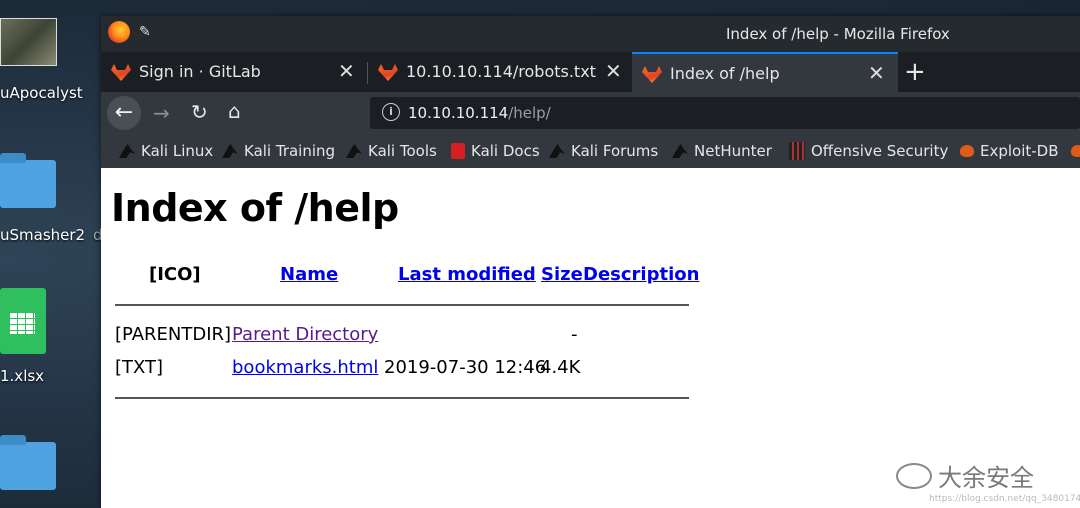 The image size is (1080, 508). Describe the element at coordinates (139, 367) in the screenshot. I see `row-icon-label: [TXT]` at that location.